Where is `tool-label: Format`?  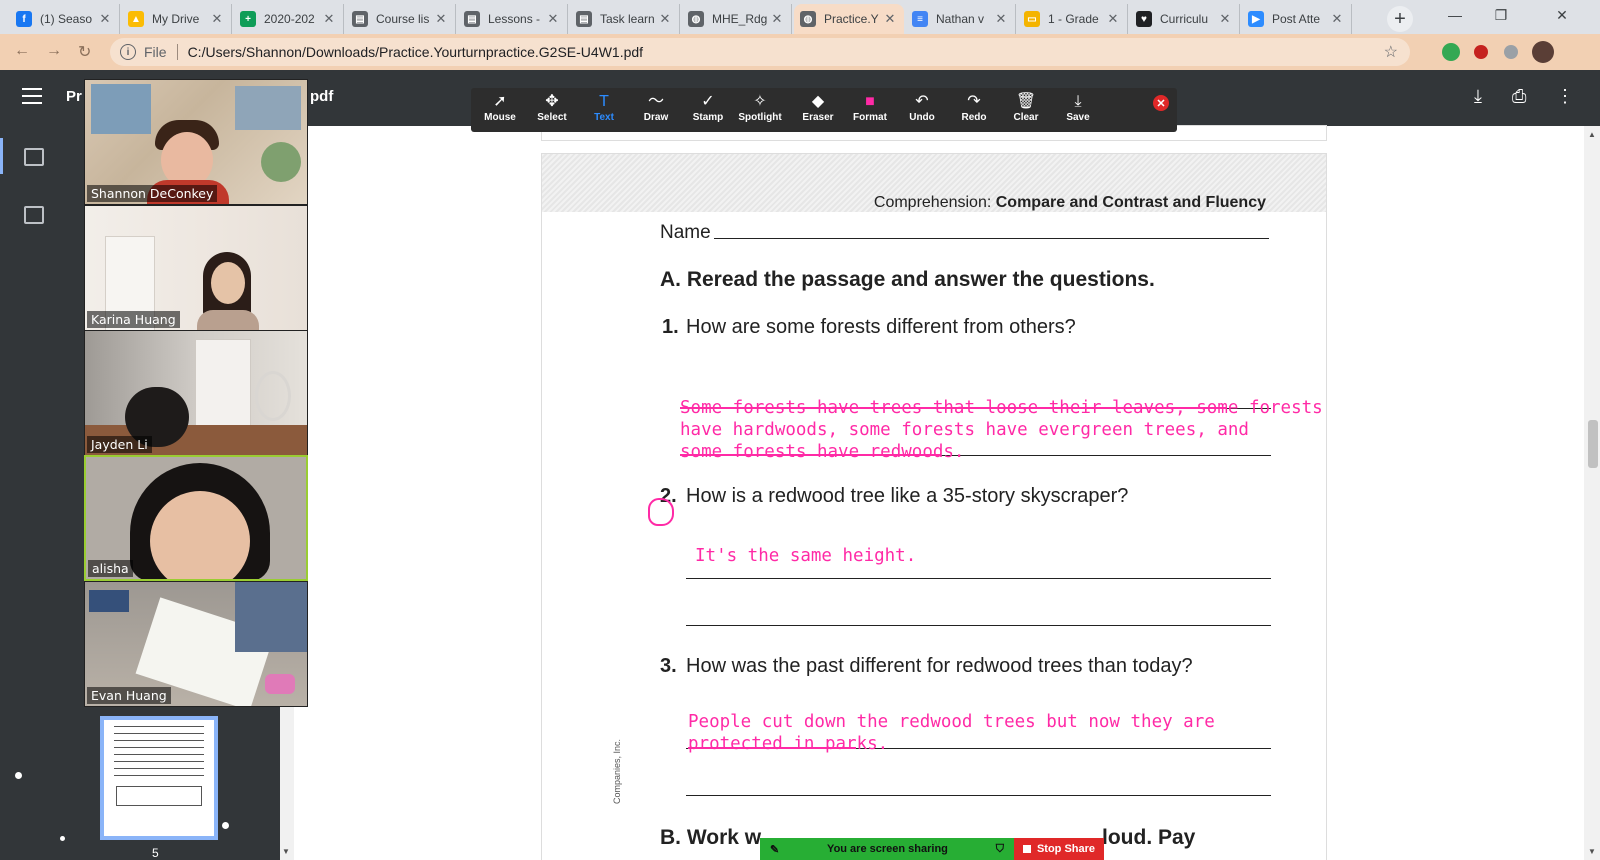
tool-label: Format is located at coordinates (870, 117).